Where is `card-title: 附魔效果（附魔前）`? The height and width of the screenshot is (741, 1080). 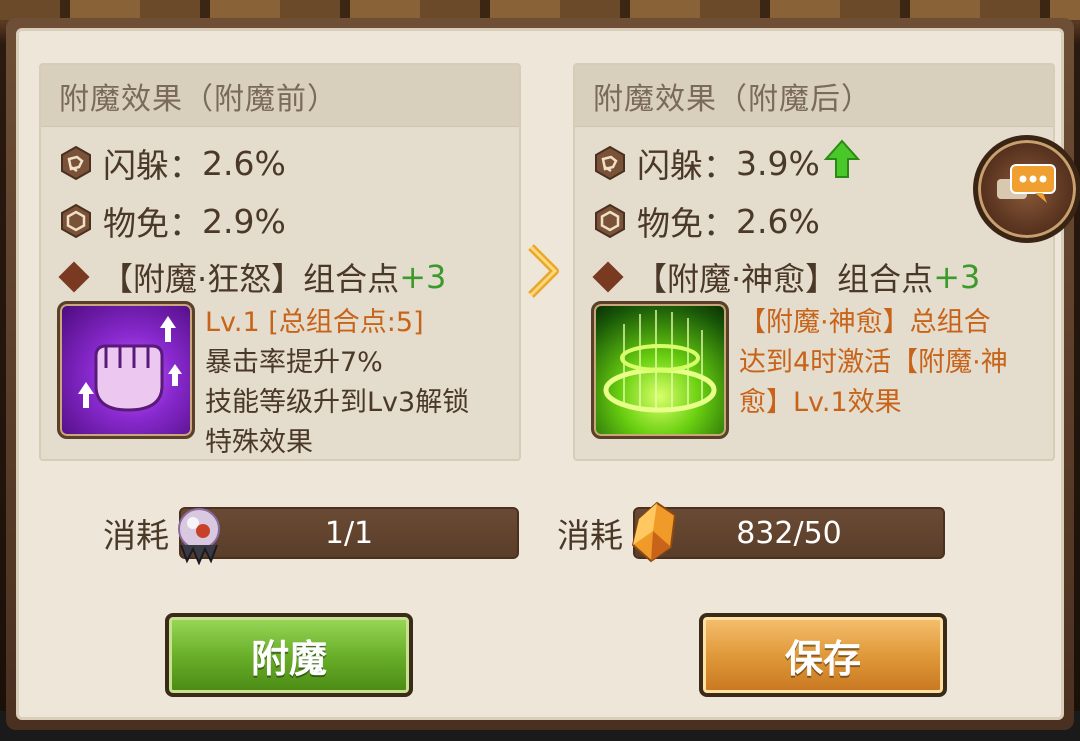
card-title: 附魔效果（附魔前） is located at coordinates (280, 96).